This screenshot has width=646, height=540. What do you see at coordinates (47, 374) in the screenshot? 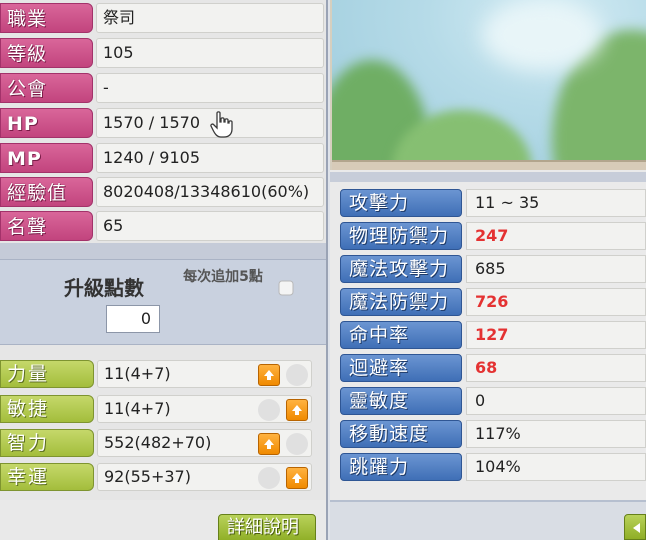
I see `stat-label: 力量` at bounding box center [47, 374].